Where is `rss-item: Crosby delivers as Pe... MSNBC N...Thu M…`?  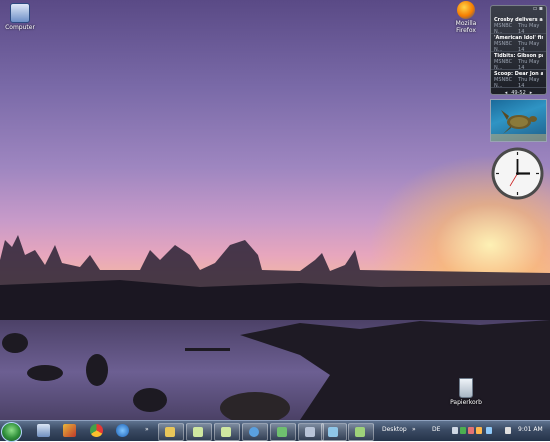 rss-item: Crosby delivers as Pe... MSNBC N...Thu M… is located at coordinates (518, 25).